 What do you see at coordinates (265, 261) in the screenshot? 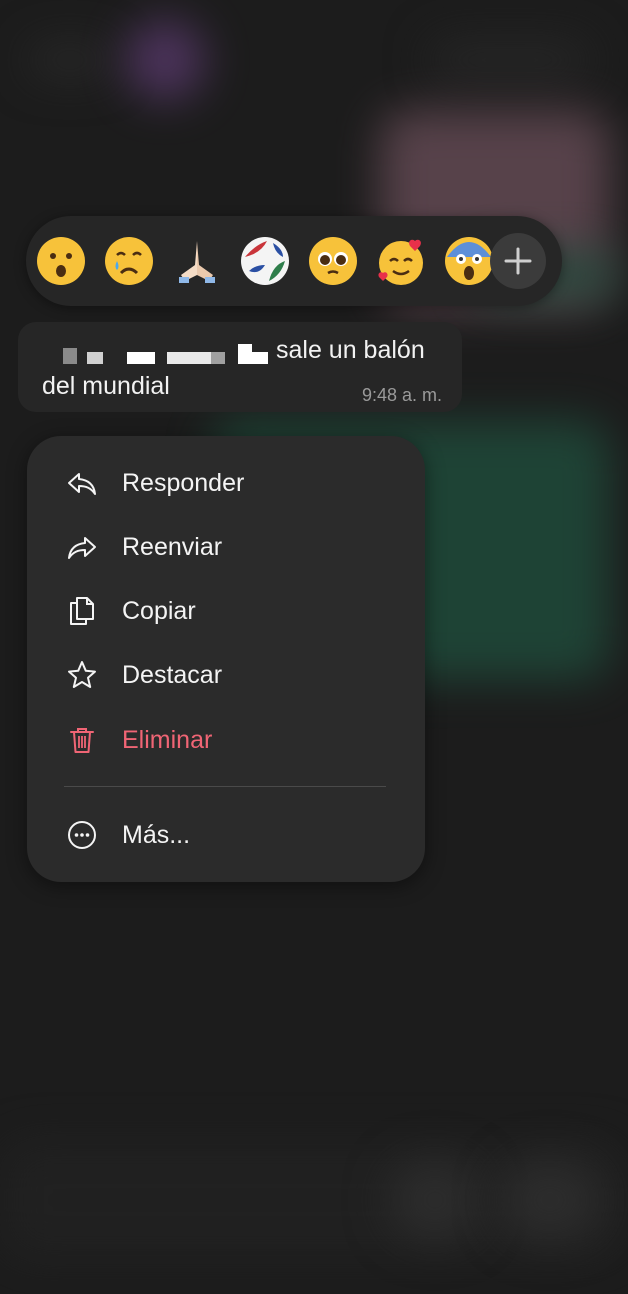
I see `soccer-ball-icon` at bounding box center [265, 261].